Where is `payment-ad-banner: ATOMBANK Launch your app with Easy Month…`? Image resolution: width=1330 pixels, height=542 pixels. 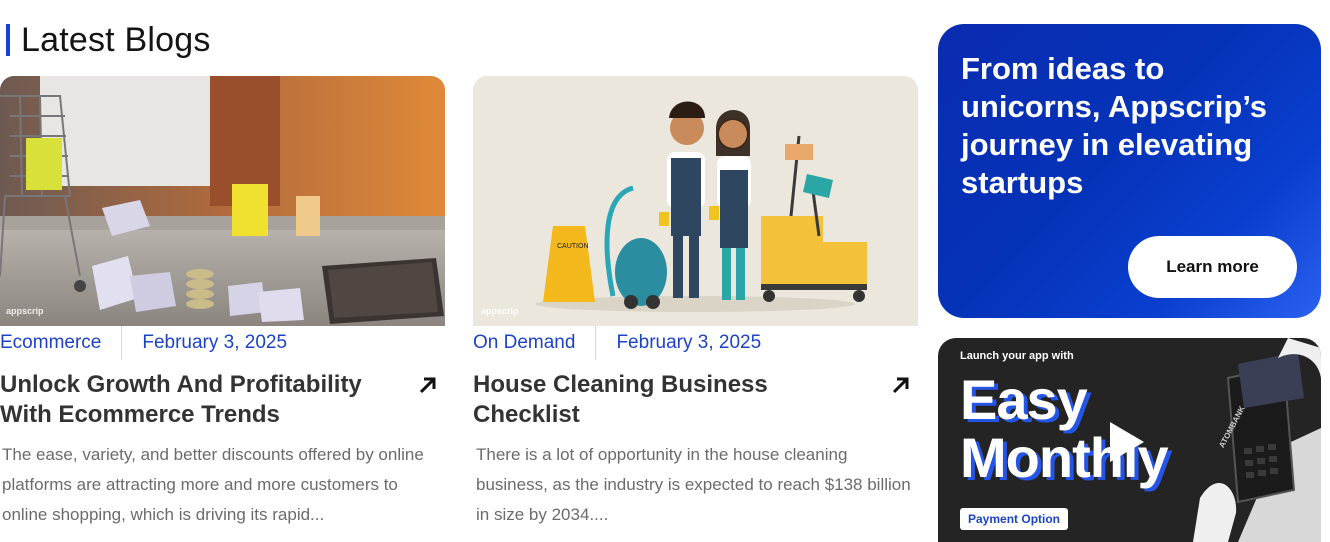
payment-ad-banner: ATOMBANK Launch your app with Easy Month… is located at coordinates (1129, 440).